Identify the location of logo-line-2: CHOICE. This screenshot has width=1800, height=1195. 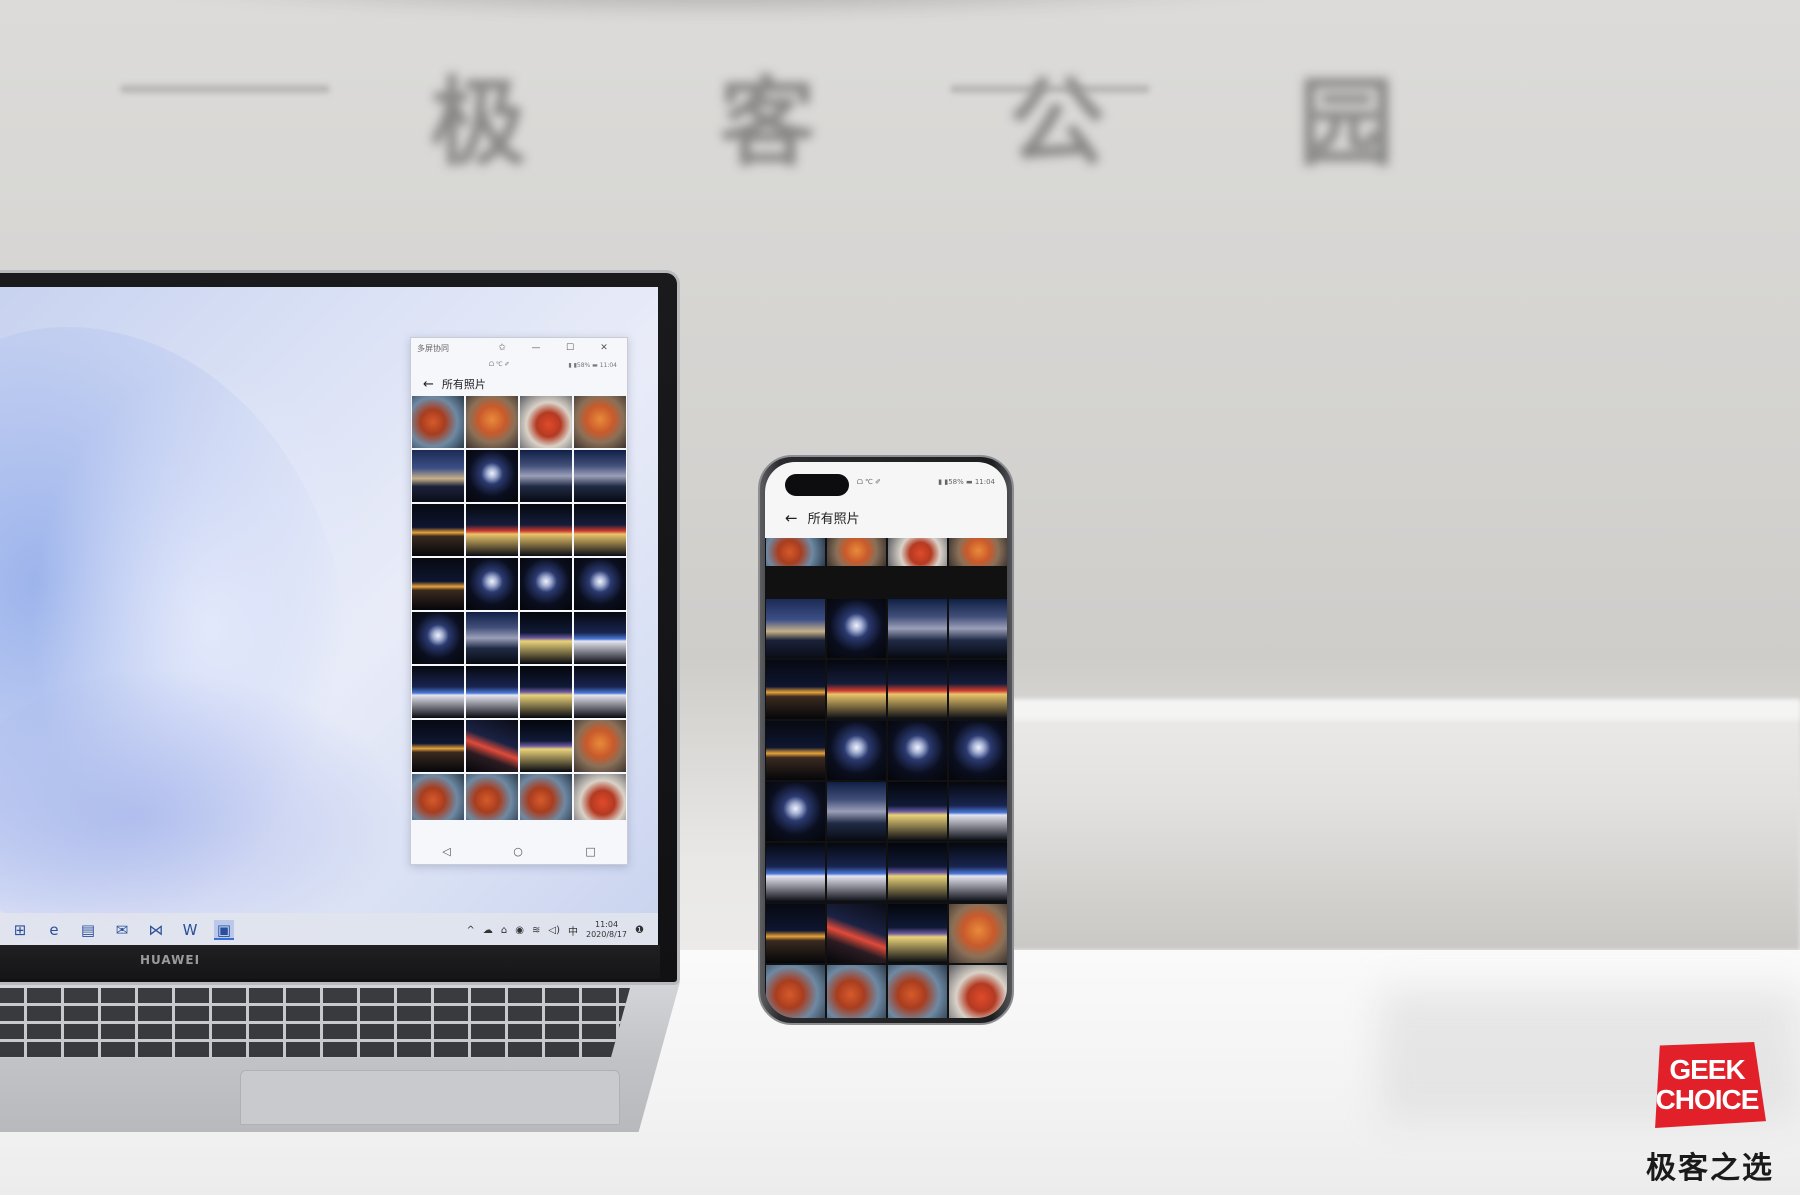
(1707, 1099).